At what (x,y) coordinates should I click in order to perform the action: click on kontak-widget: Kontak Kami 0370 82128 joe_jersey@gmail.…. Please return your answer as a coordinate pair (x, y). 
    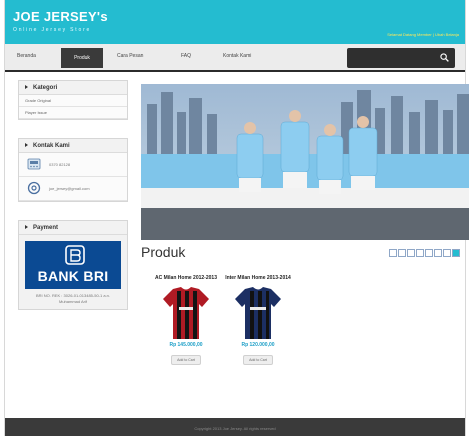
    Looking at the image, I should click on (73, 170).